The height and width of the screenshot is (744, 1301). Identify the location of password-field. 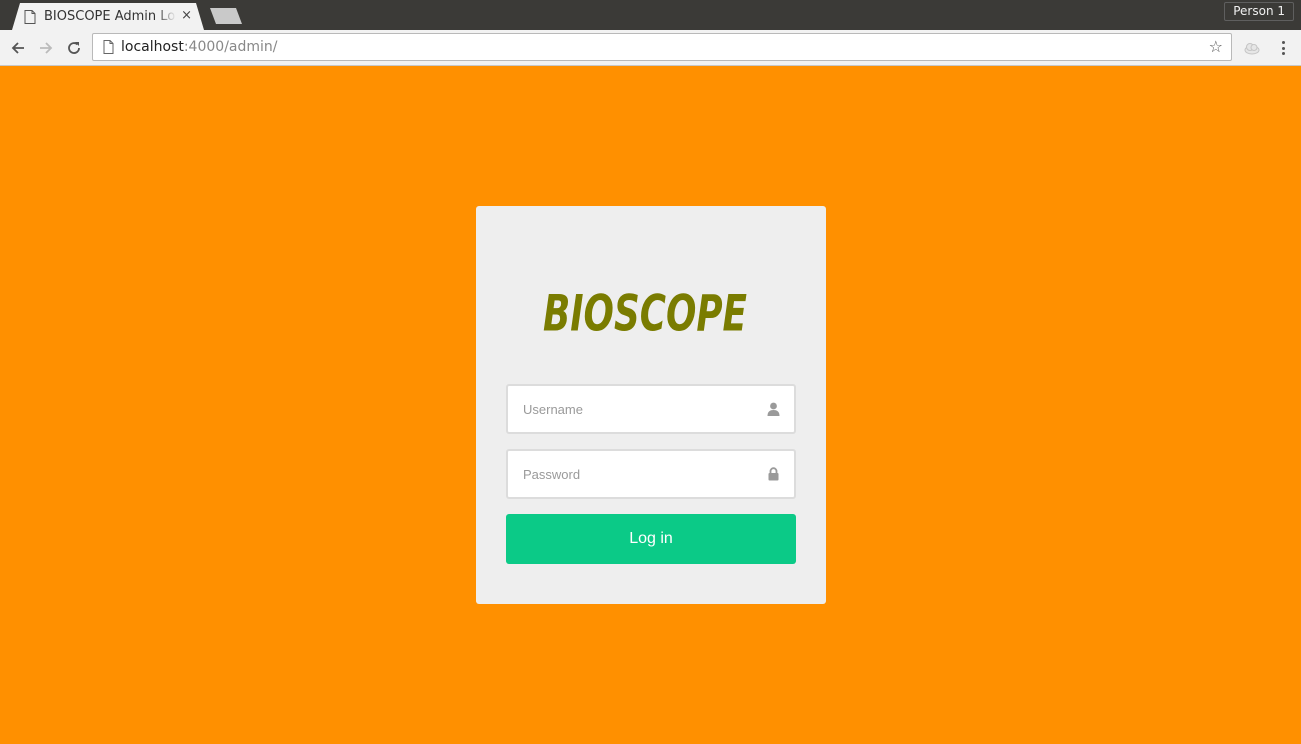
(651, 474).